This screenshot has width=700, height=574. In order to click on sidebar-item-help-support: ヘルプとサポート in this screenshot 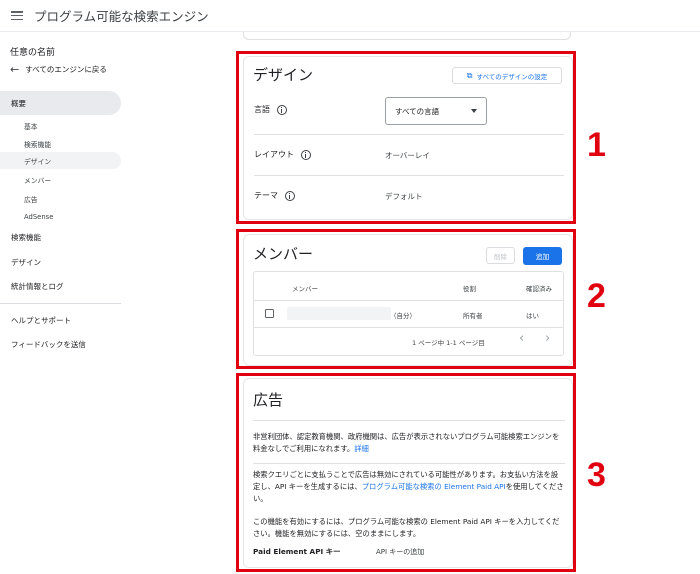, I will do `click(35, 320)`.